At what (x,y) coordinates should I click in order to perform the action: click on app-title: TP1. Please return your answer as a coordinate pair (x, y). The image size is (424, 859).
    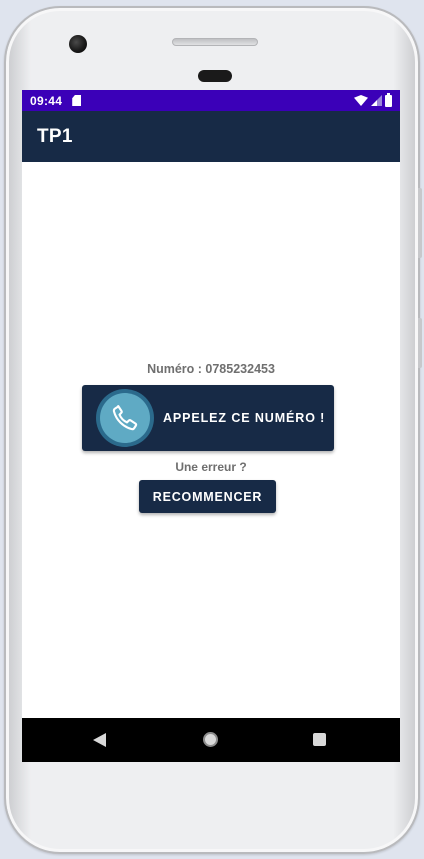
    Looking at the image, I should click on (55, 136).